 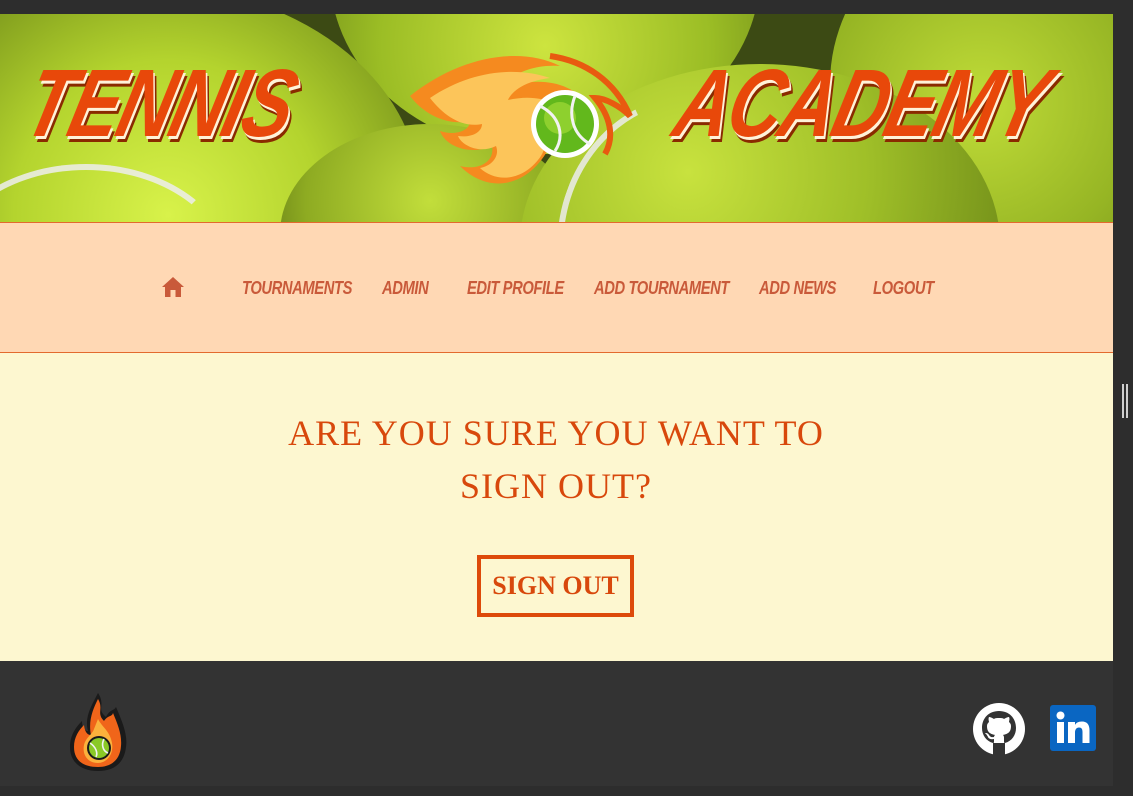 What do you see at coordinates (160, 103) in the screenshot?
I see `banner-title-left: TENNIS` at bounding box center [160, 103].